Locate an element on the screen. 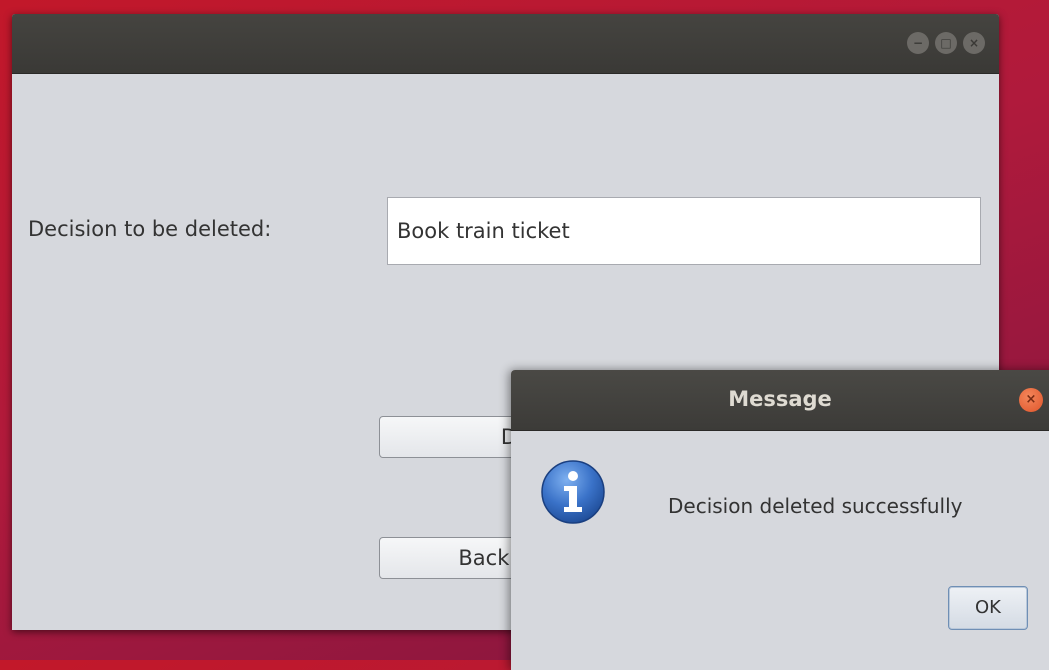 The image size is (1049, 670). dialog-message: Decision deleted successfully is located at coordinates (815, 506).